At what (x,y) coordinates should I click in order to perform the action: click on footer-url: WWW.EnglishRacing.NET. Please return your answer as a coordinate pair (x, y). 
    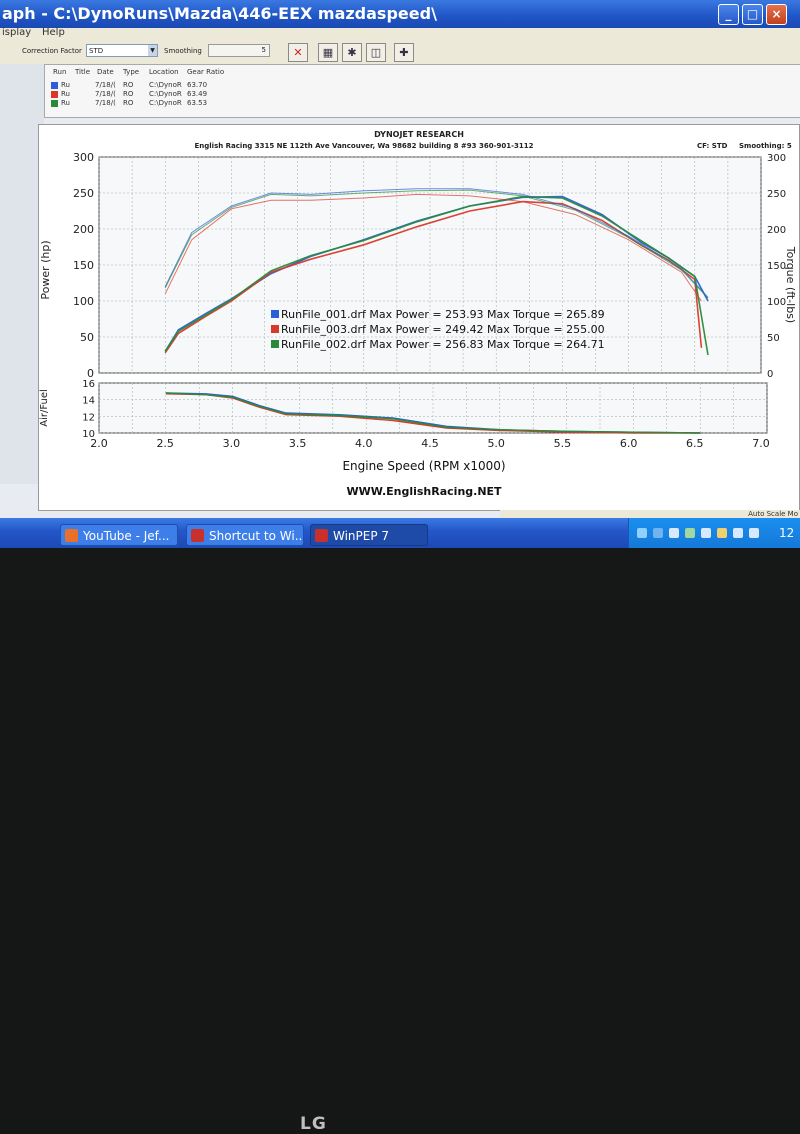
    Looking at the image, I should click on (424, 491).